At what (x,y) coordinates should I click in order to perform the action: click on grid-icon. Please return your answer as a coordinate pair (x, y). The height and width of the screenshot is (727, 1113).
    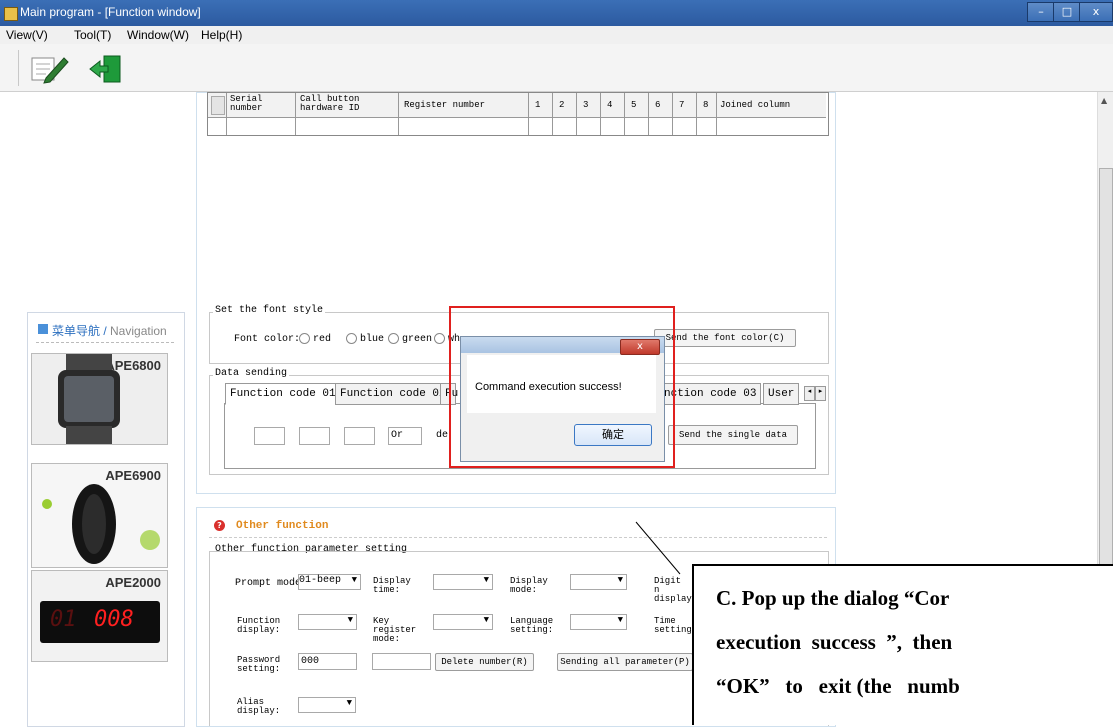
    Looking at the image, I should click on (43, 329).